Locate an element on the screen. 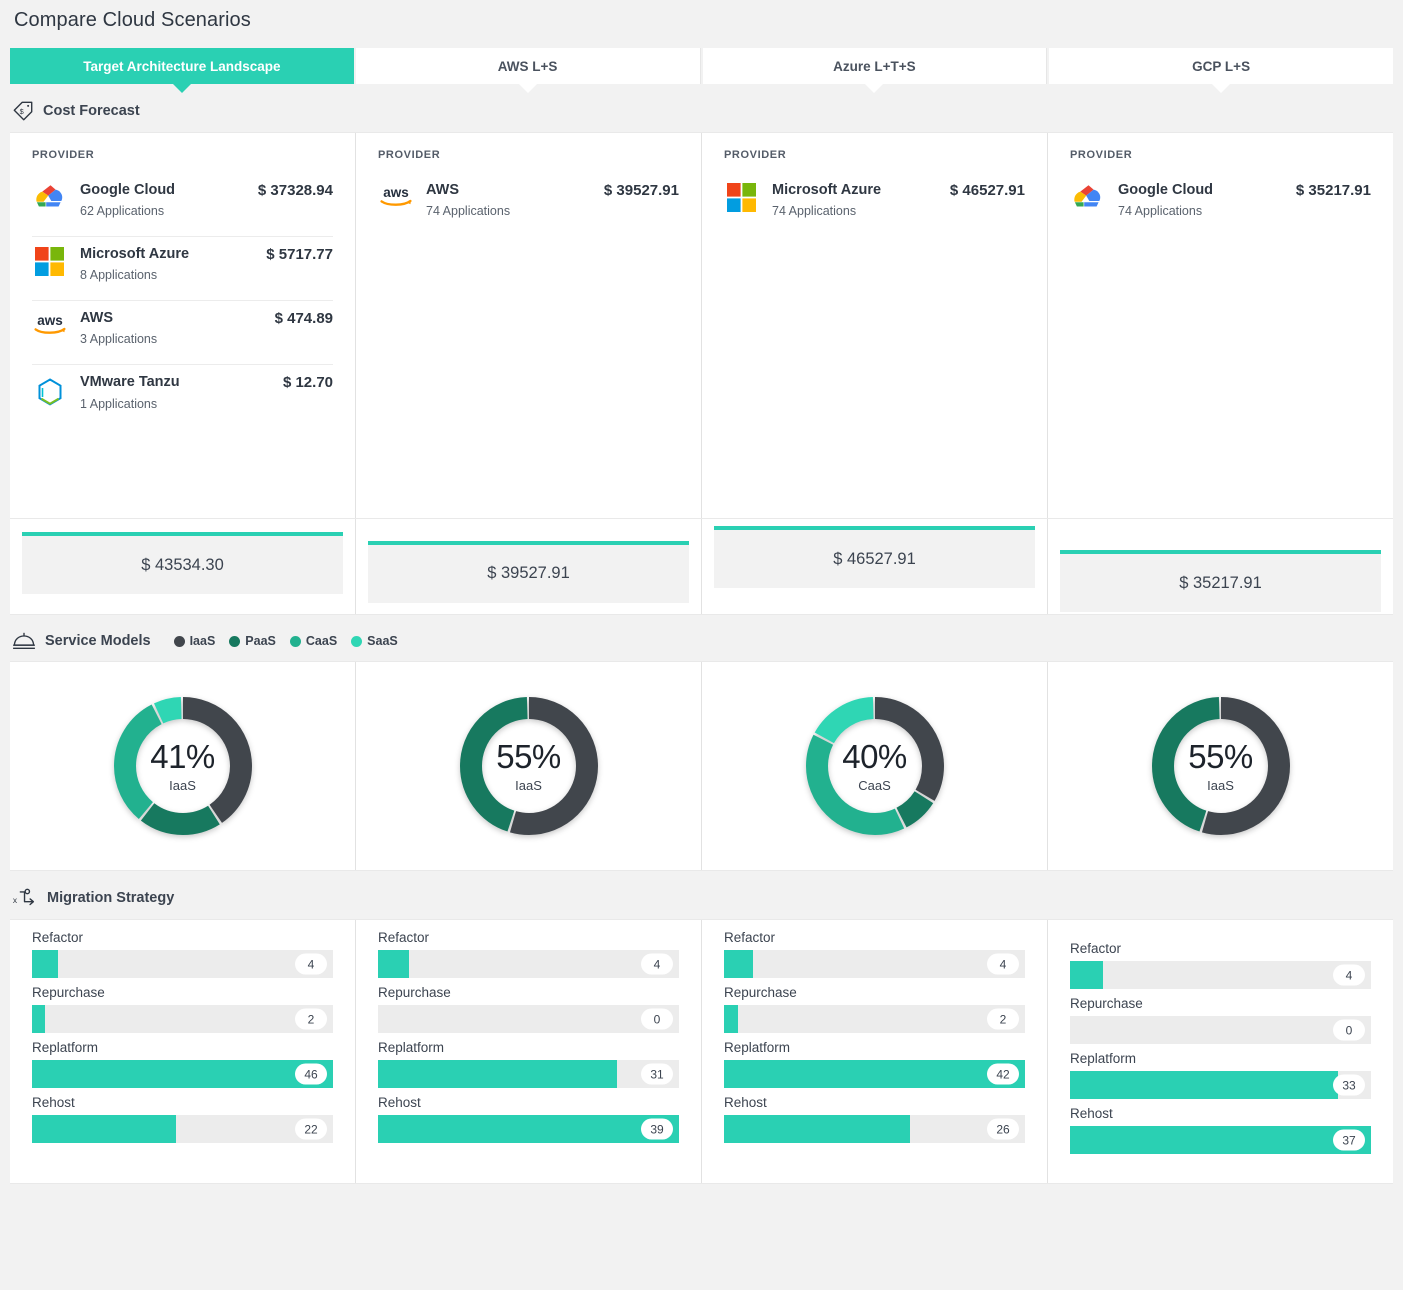  service-model-donut-chart: 40% CaaS is located at coordinates (875, 766).